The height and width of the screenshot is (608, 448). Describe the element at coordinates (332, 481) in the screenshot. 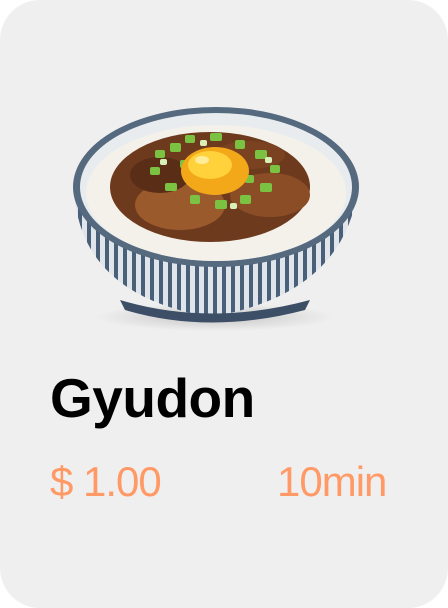

I see `prep-time: 10min` at that location.